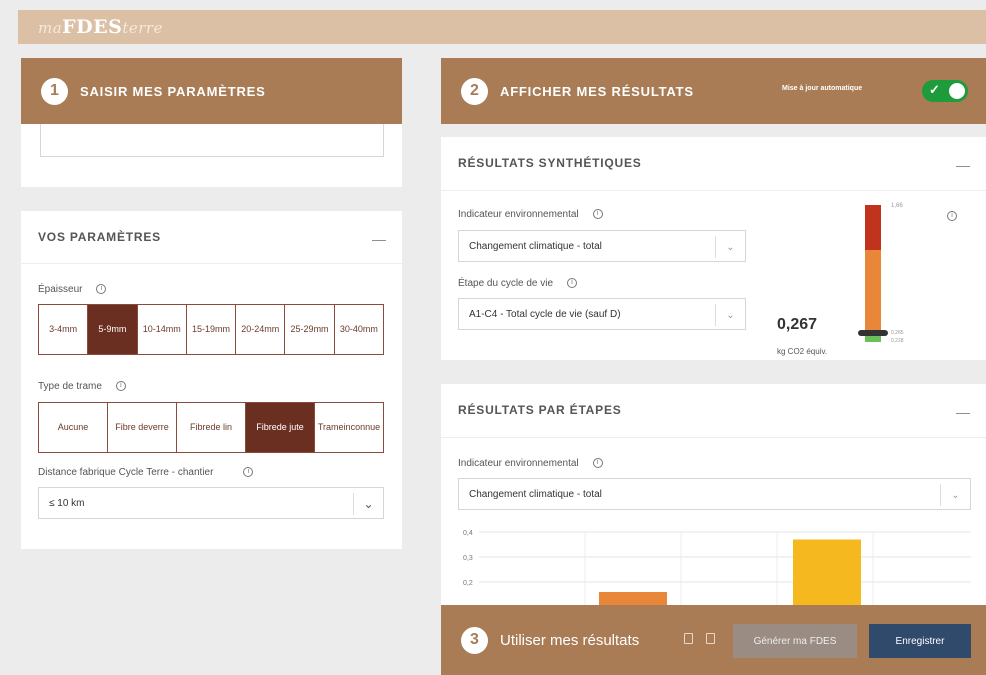  Describe the element at coordinates (132, 427) in the screenshot. I see `trame-option-label: Fibre de` at that location.